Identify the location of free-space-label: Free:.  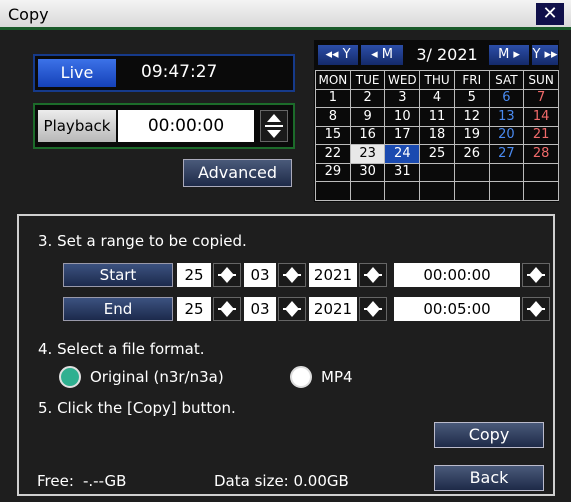
(55, 481).